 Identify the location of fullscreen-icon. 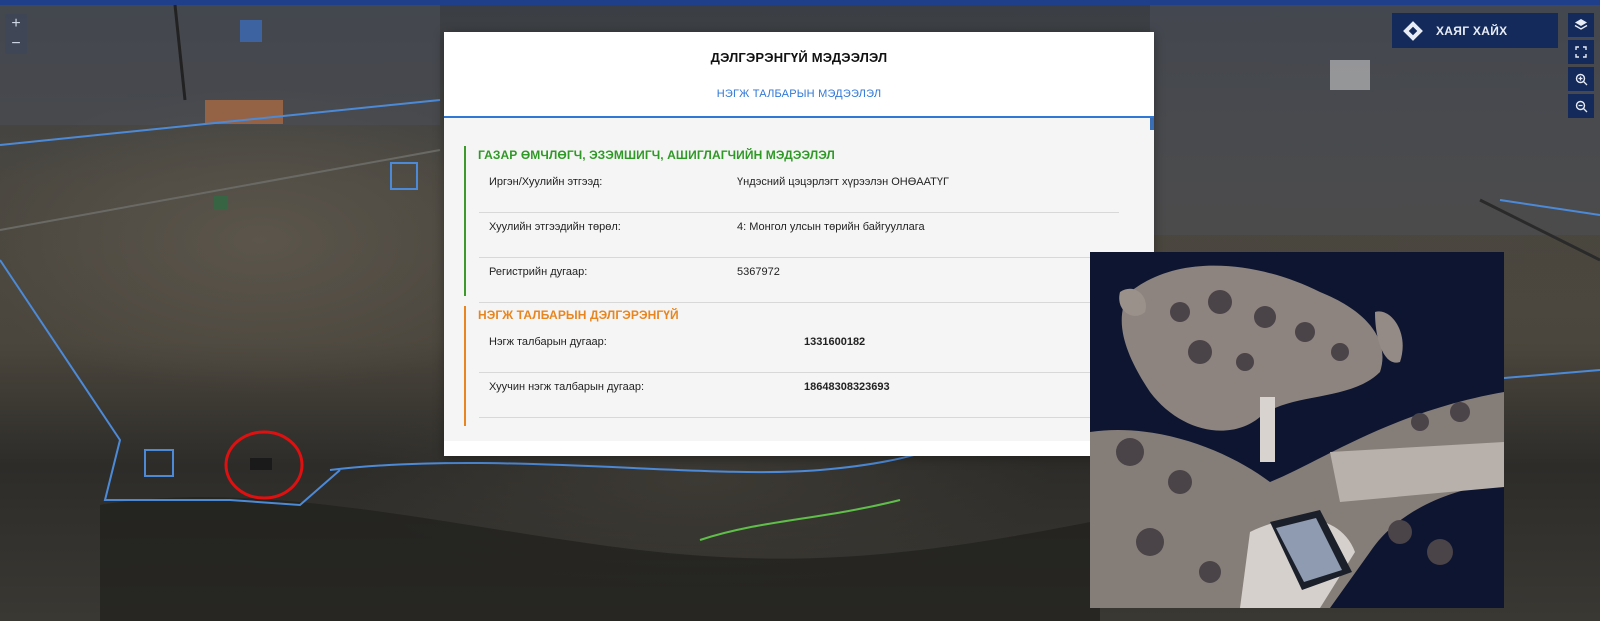
(1581, 52).